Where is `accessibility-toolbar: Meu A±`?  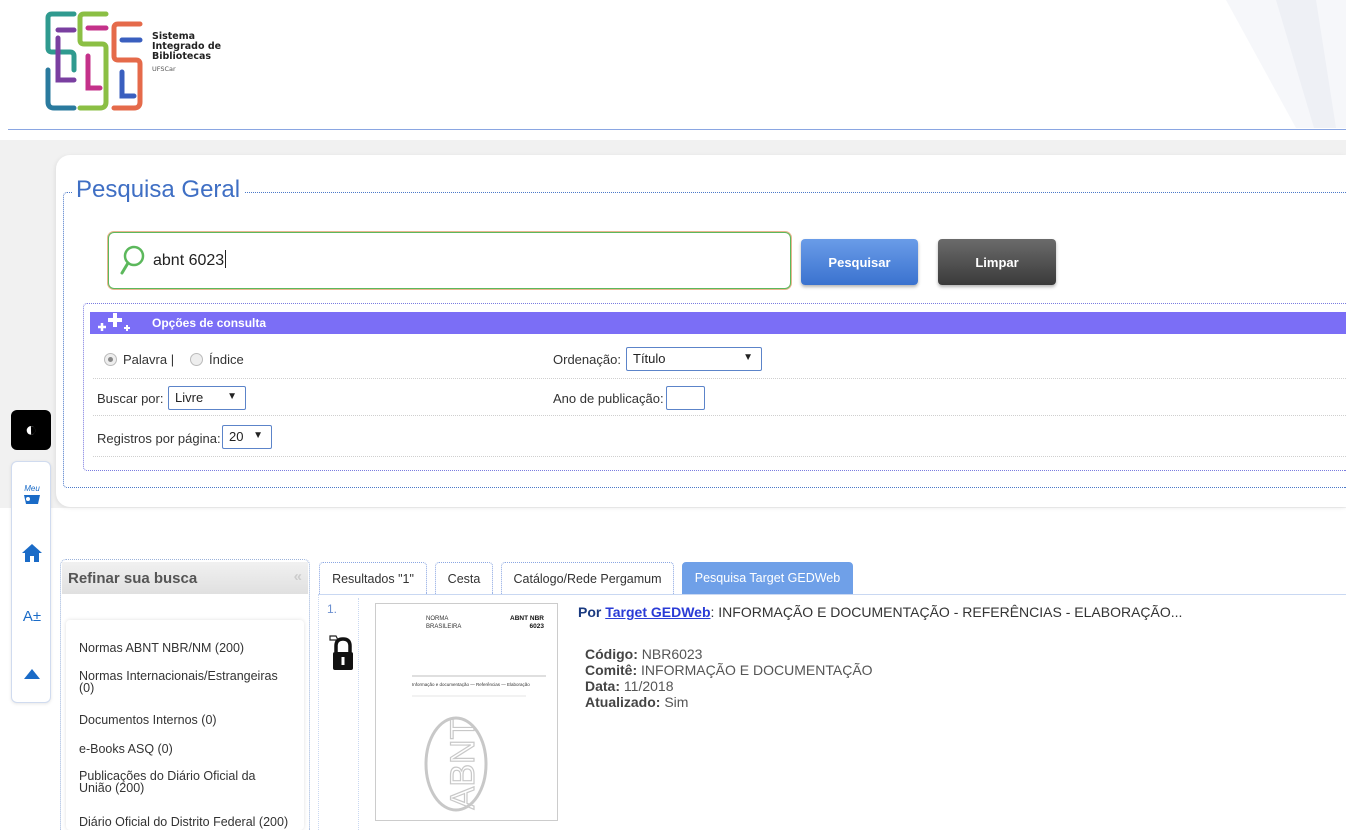
accessibility-toolbar: Meu A± is located at coordinates (31, 582).